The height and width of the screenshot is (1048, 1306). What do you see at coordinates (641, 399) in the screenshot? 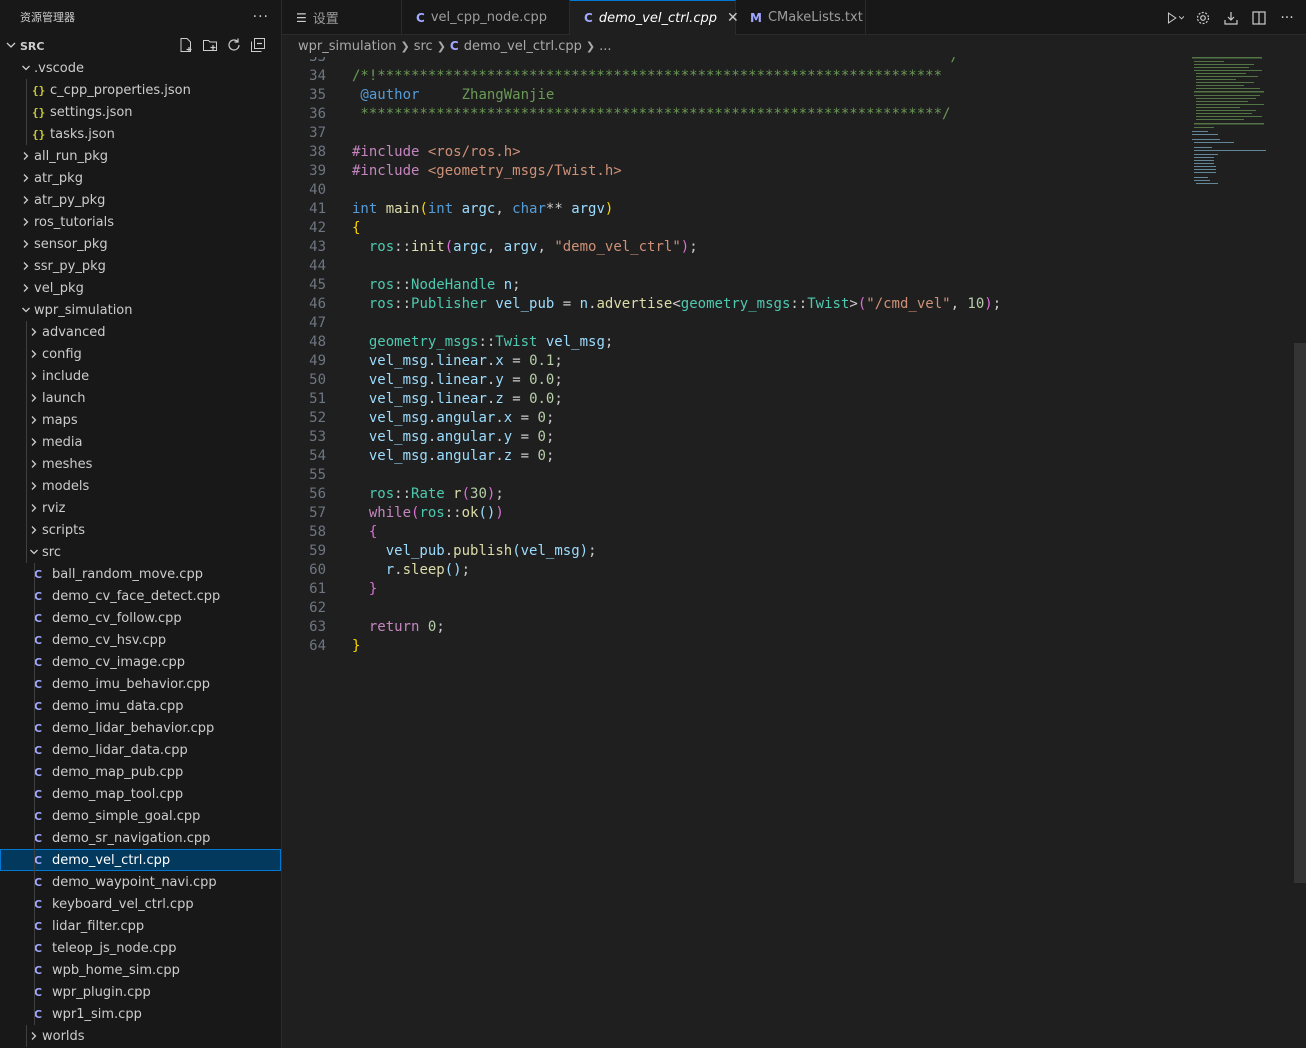
I see `code-line: 51 vel_msg.linear.z = 0.0;` at bounding box center [641, 399].